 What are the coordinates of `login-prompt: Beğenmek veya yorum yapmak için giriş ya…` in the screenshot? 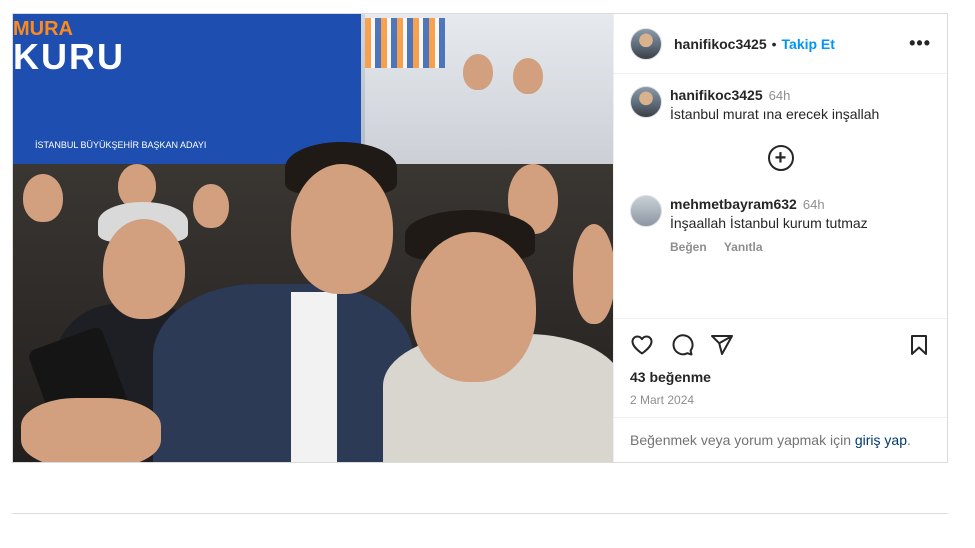 It's located at (780, 439).